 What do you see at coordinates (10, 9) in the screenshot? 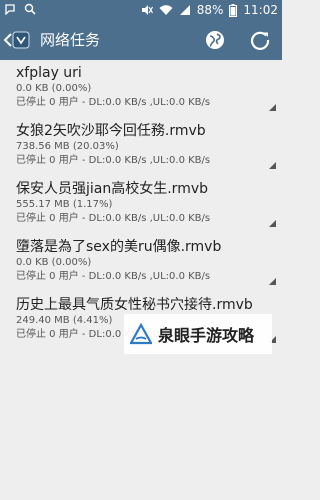
I see `notification-icon` at bounding box center [10, 9].